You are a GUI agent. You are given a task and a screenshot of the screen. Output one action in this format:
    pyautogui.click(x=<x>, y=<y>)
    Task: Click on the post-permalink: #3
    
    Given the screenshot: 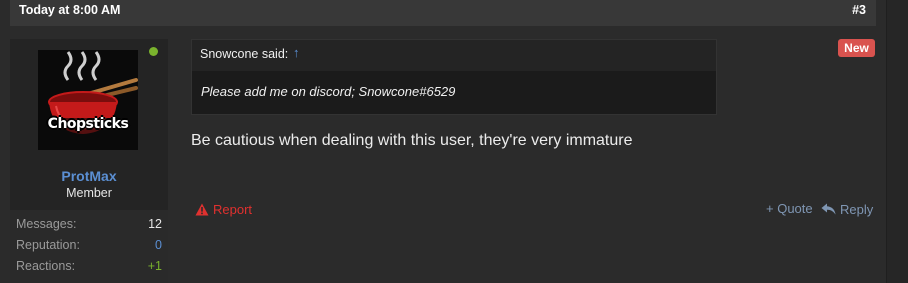 What is the action you would take?
    pyautogui.click(x=859, y=10)
    